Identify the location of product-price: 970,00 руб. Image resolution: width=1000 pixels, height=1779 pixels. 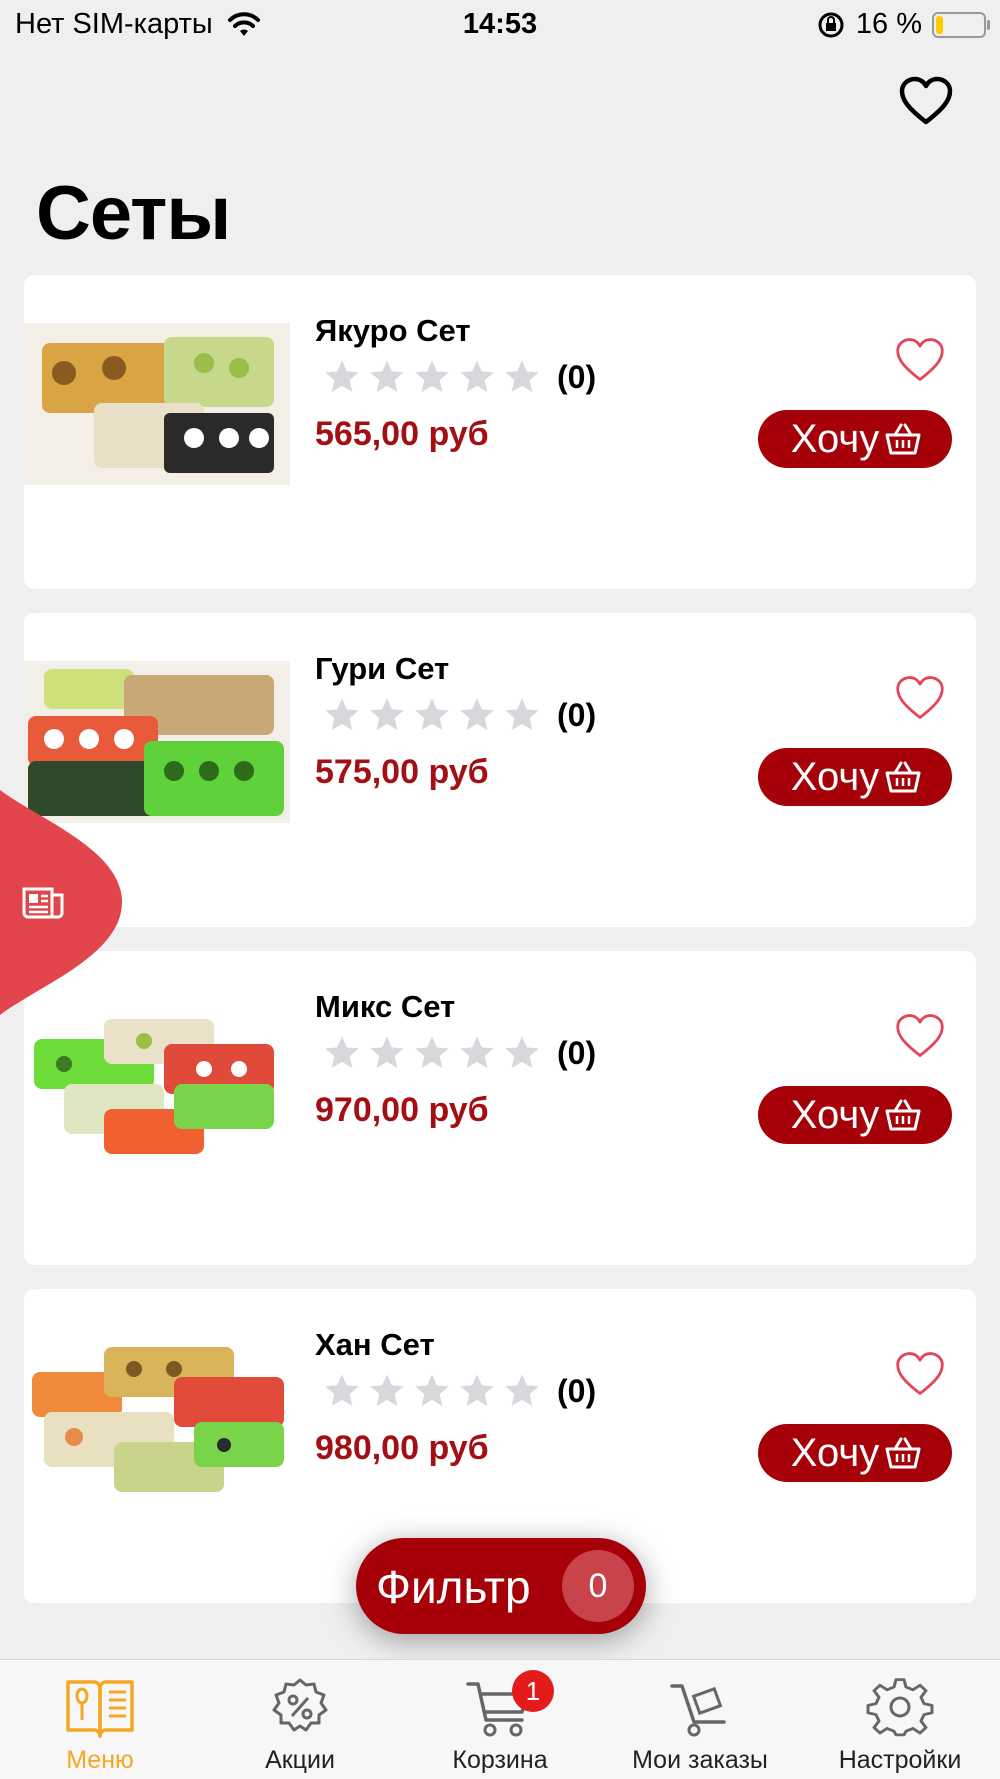
(402, 1110).